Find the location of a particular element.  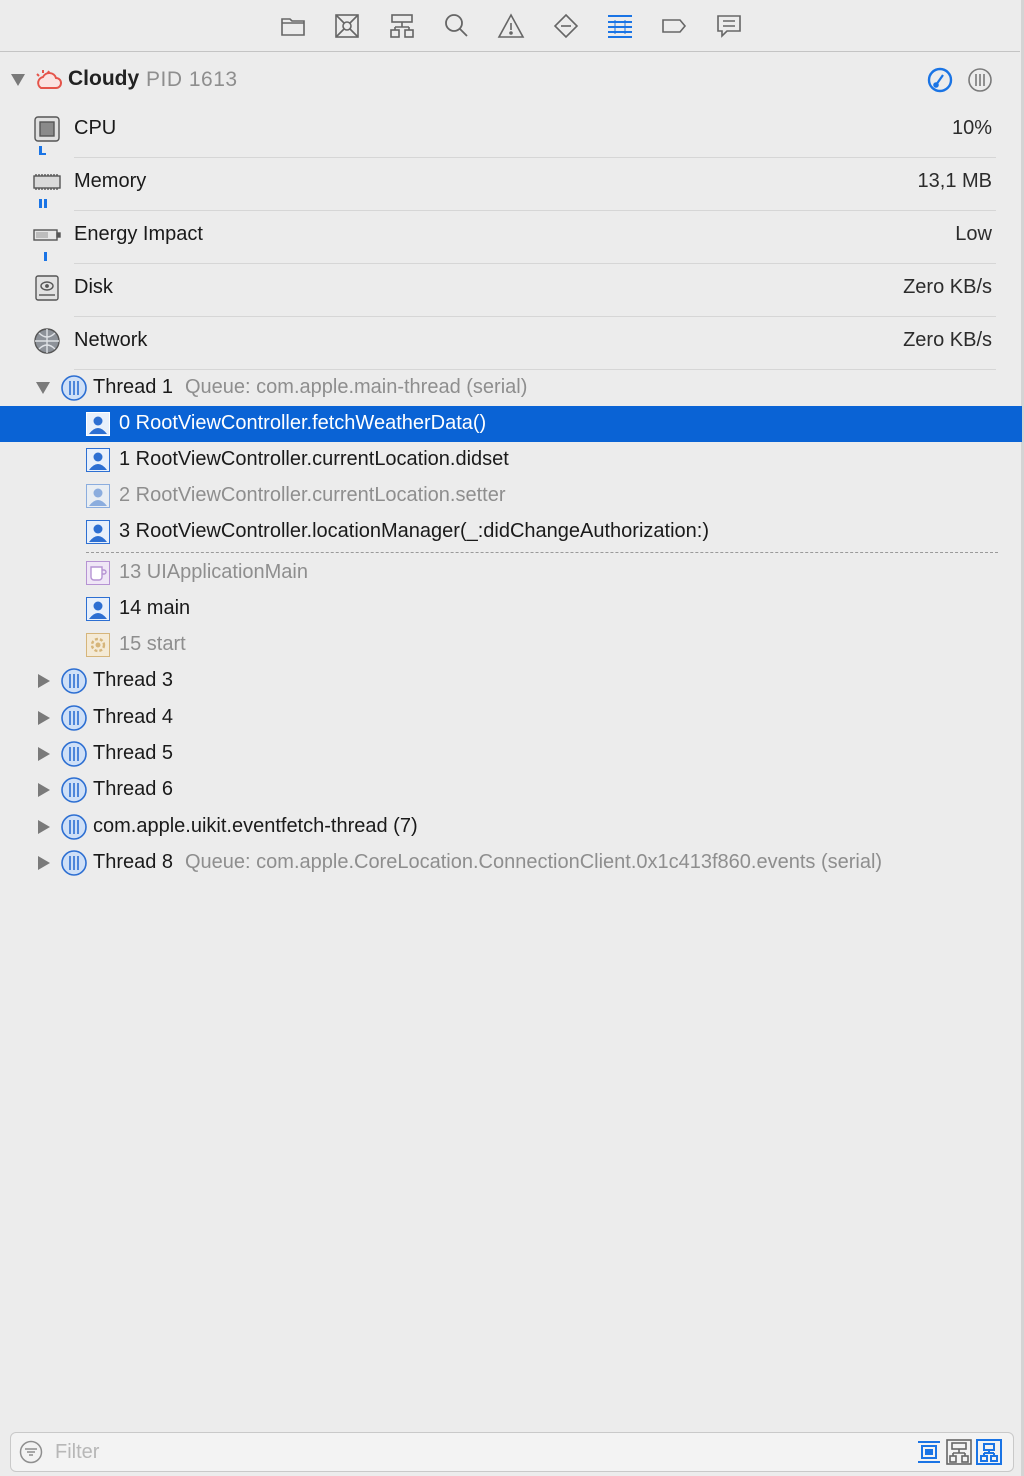

debug-gauge-toggle-icon is located at coordinates (940, 80).